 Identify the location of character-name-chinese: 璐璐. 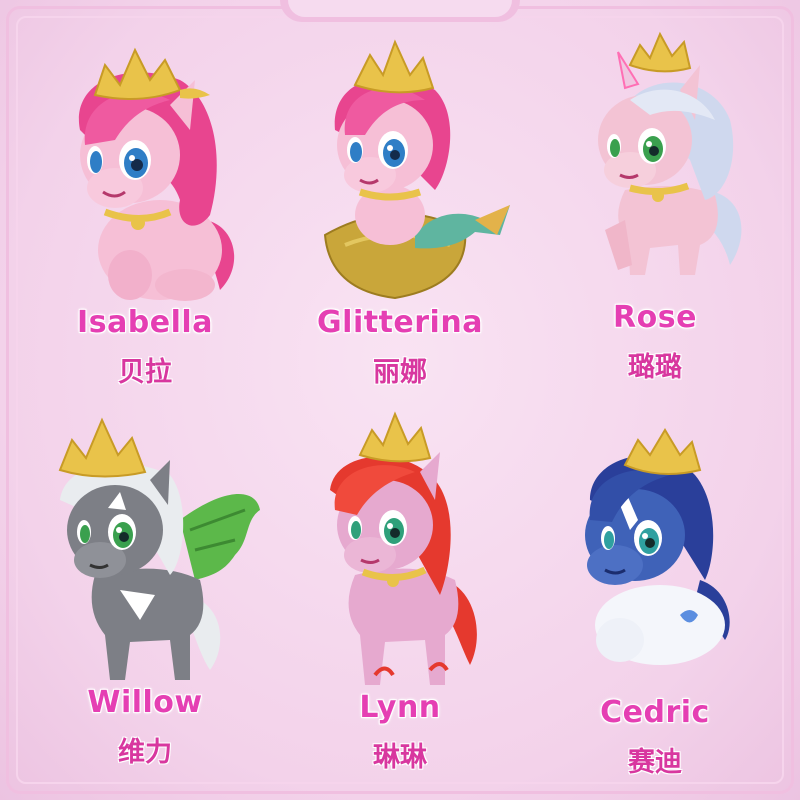
(655, 367).